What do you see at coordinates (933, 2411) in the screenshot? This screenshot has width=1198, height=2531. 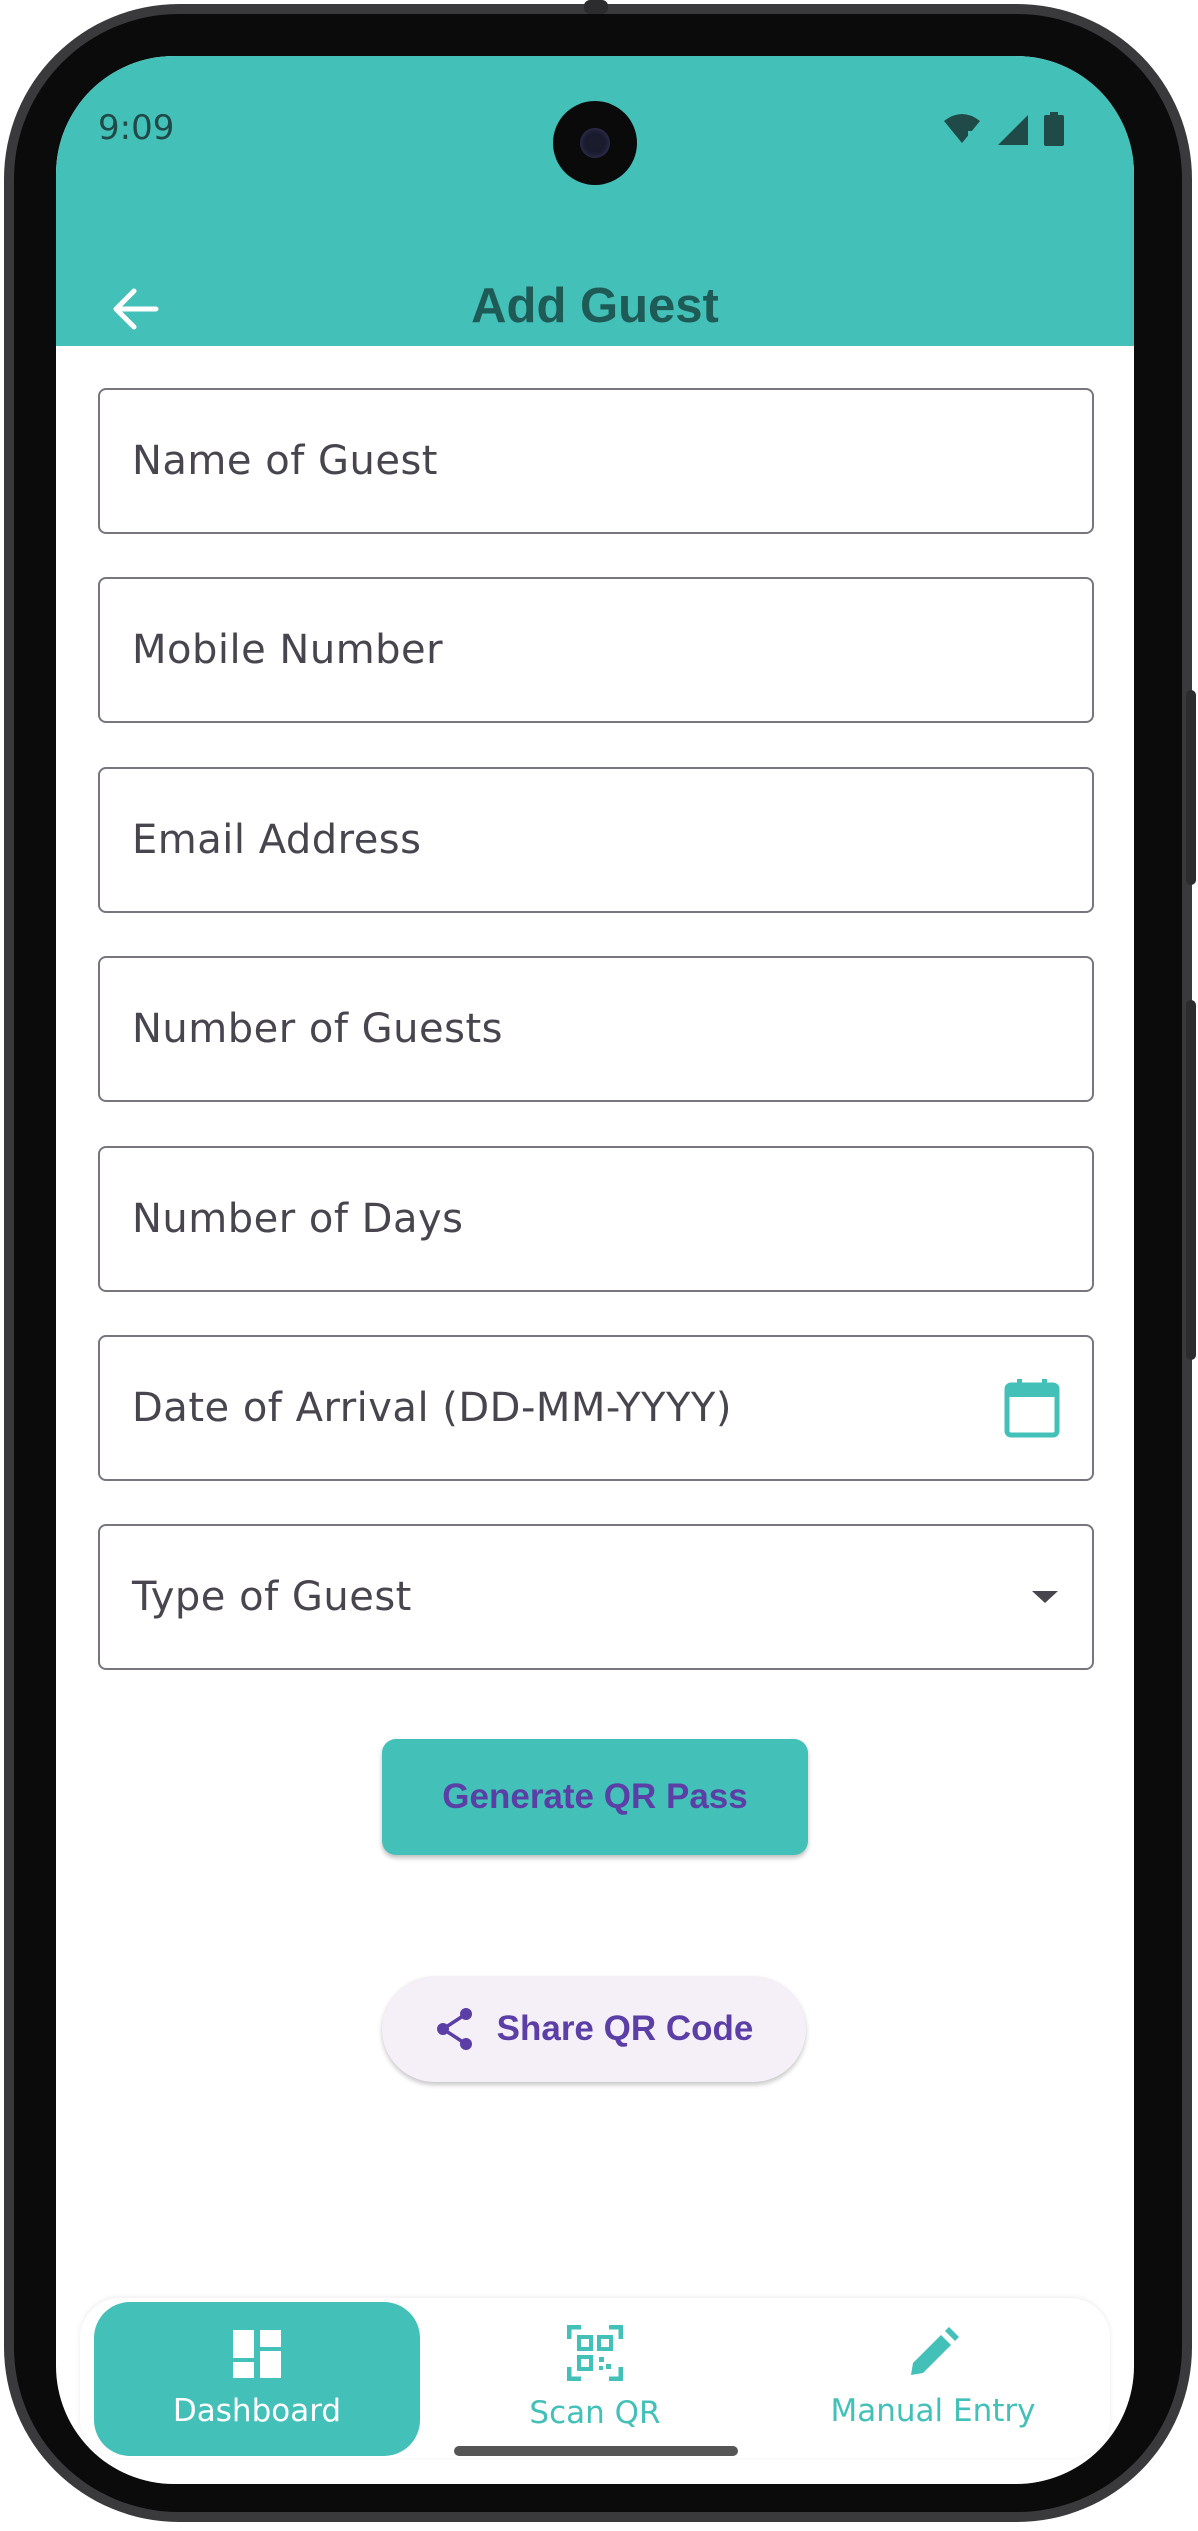 I see `nav-manual-entry-label: Manual Entry` at bounding box center [933, 2411].